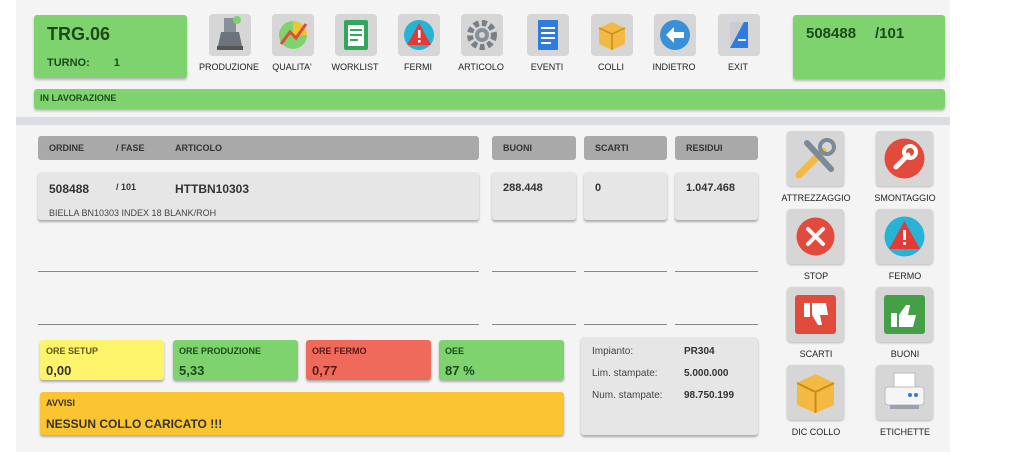 The width and height of the screenshot is (1024, 464). I want to click on smontaggio-button: SMONTAGGIO, so click(905, 169).